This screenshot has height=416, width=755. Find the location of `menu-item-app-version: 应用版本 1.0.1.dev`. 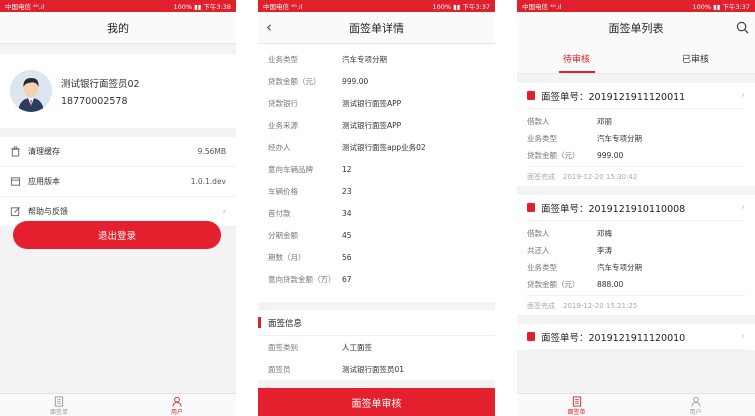

menu-item-app-version: 应用版本 1.0.1.dev is located at coordinates (118, 182).